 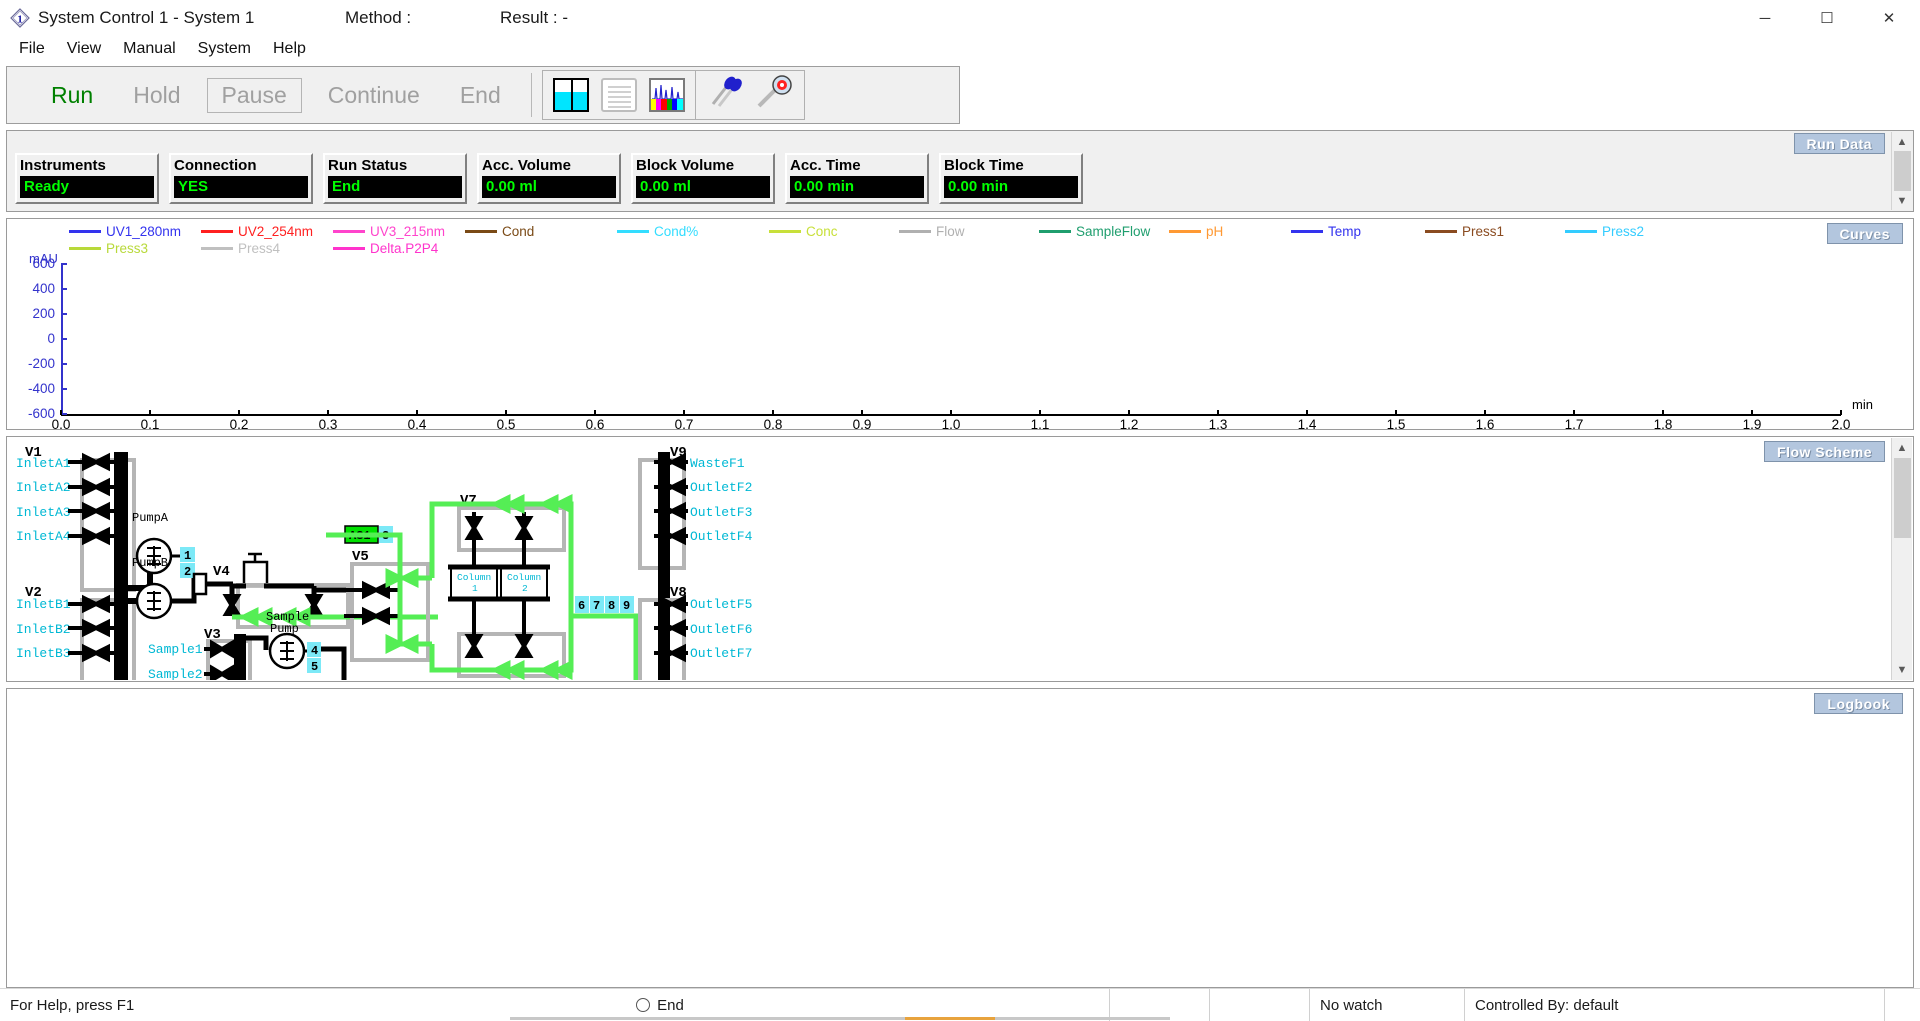 I want to click on legend-item-sampleflow: SampleFlow, so click(x=1102, y=231).